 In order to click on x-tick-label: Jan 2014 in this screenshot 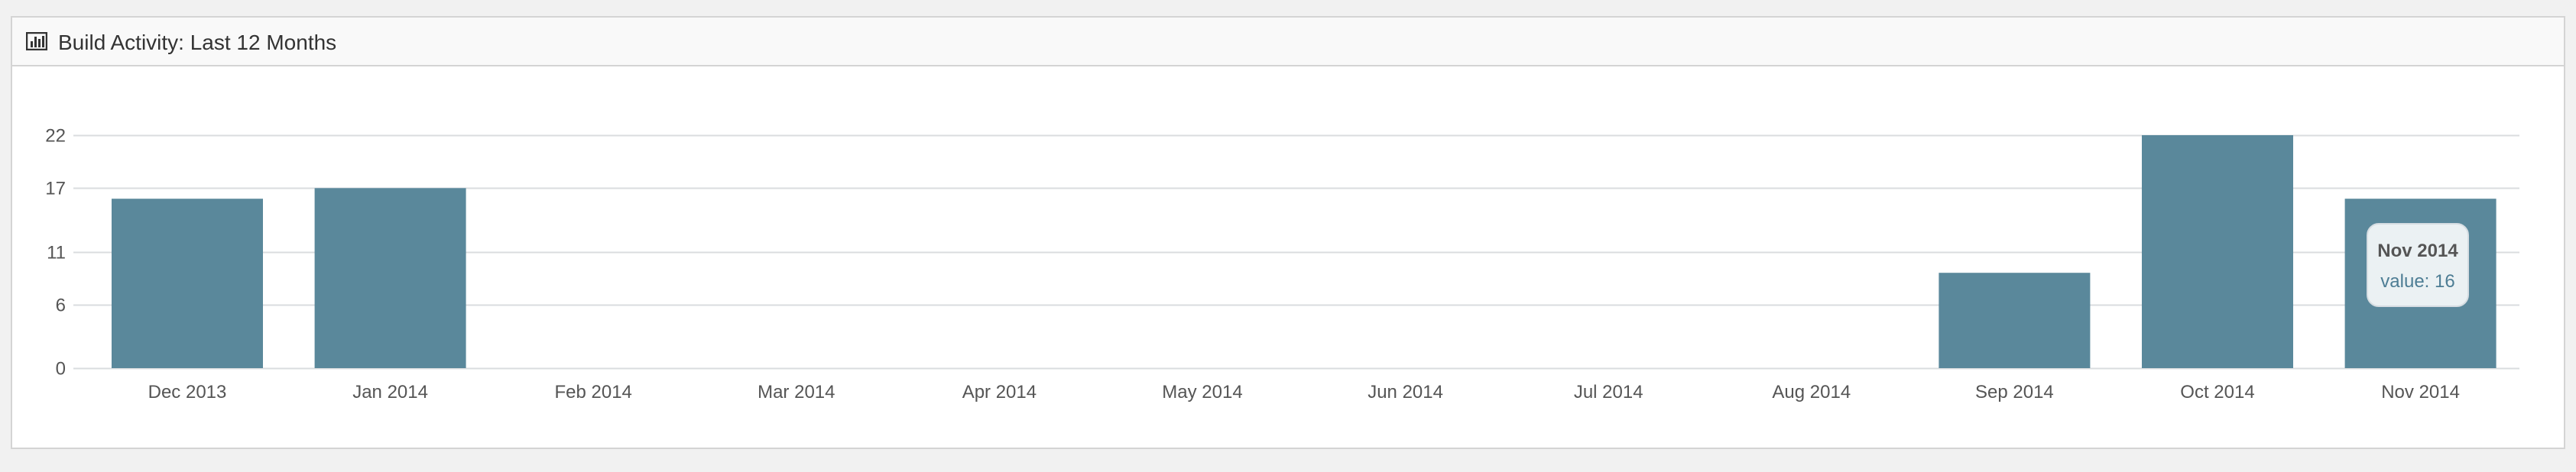, I will do `click(390, 392)`.